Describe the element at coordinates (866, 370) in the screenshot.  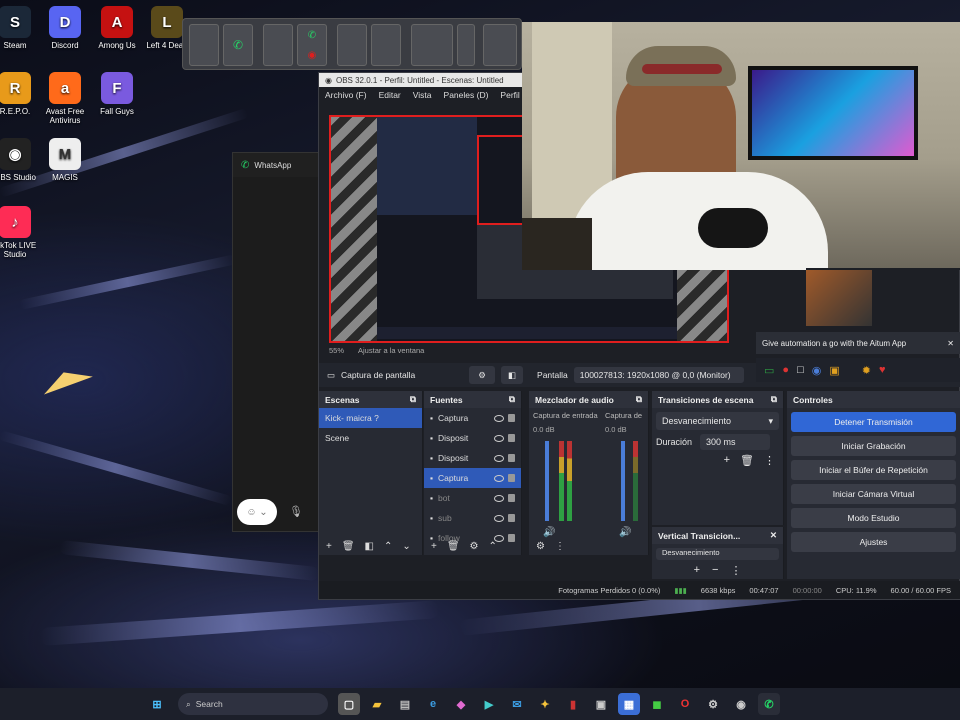
I see `settings-icon: ✹` at that location.